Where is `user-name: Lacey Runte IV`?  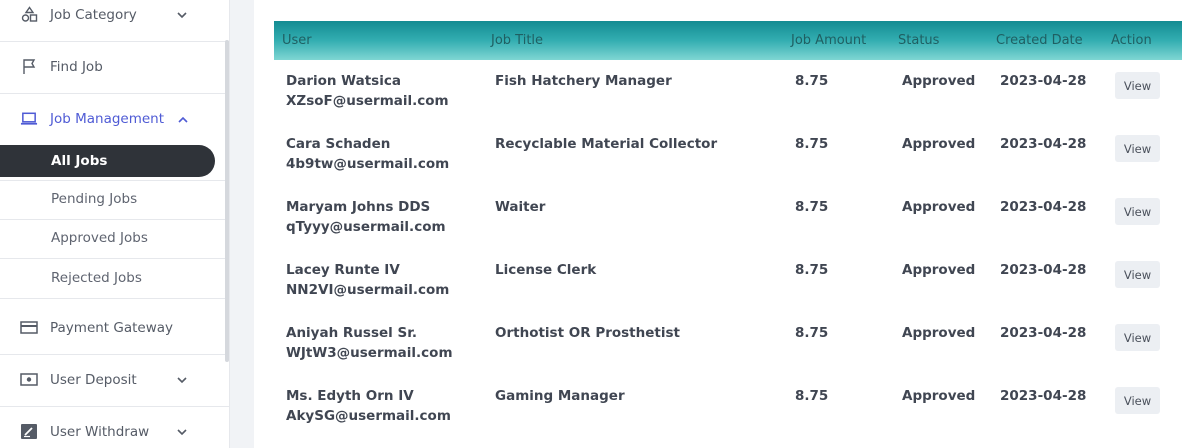 user-name: Lacey Runte IV is located at coordinates (343, 270).